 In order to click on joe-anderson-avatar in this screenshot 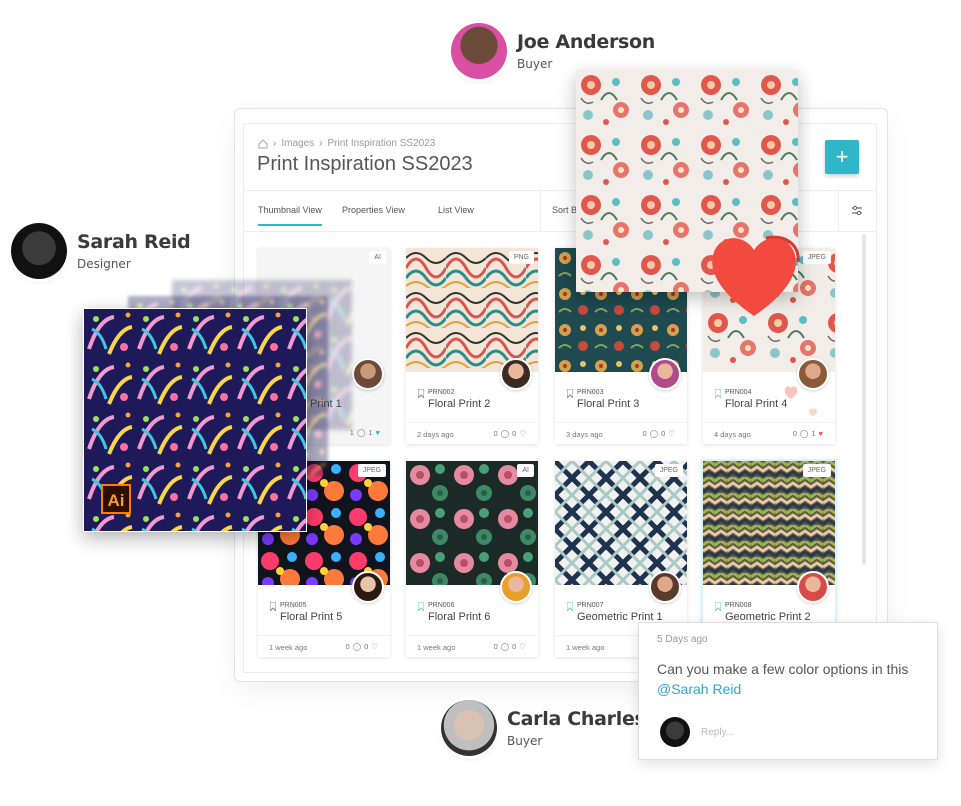, I will do `click(479, 51)`.